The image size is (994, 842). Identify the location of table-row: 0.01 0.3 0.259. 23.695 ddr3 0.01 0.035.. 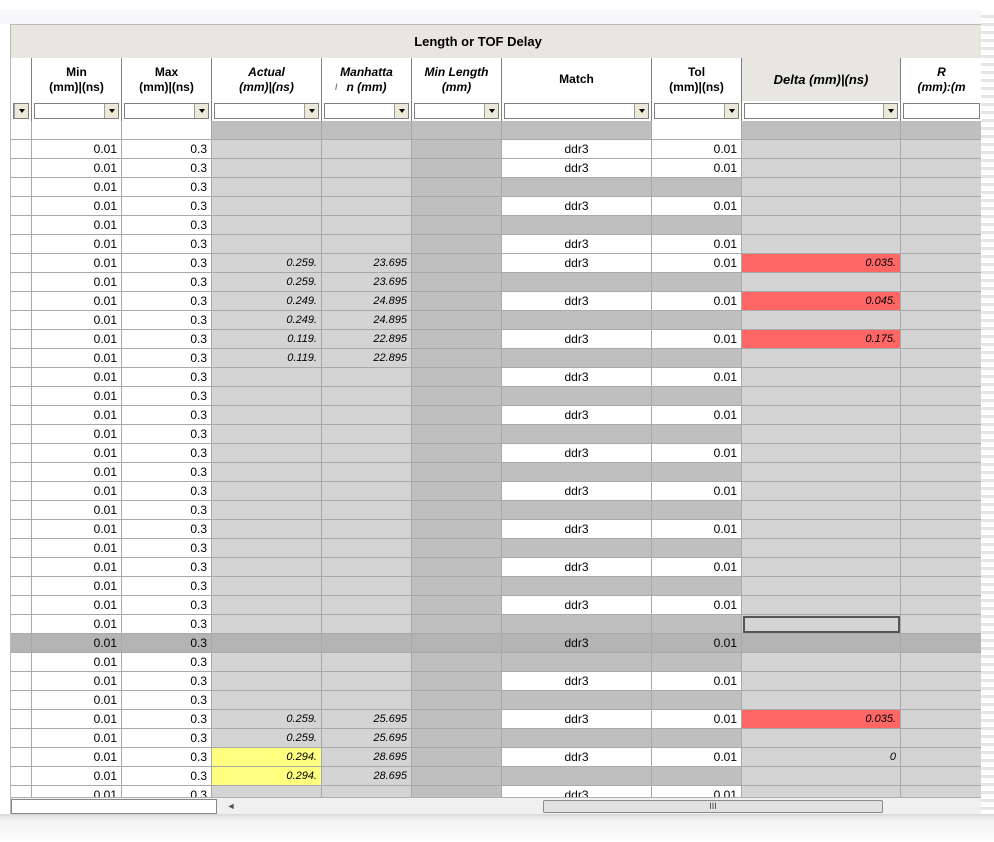
(497, 263).